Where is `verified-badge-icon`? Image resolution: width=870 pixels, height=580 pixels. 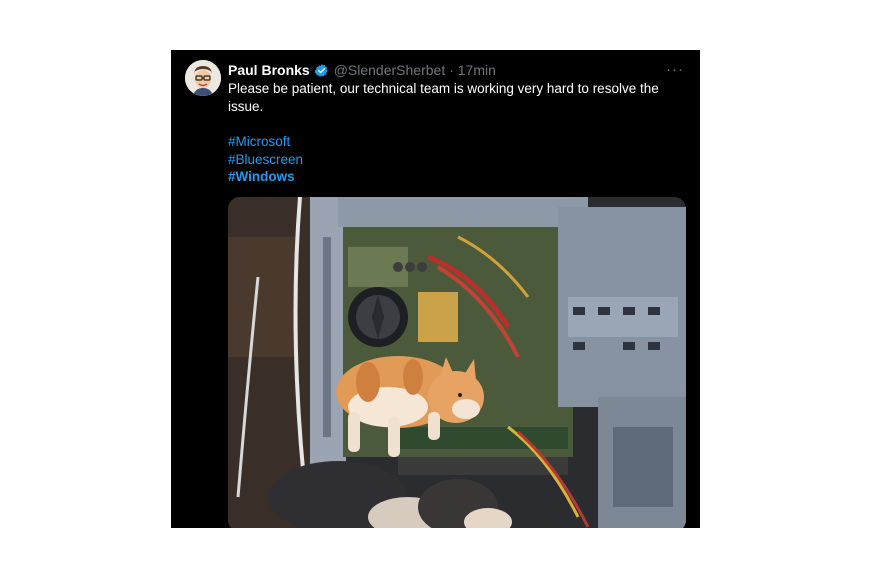 verified-badge-icon is located at coordinates (321, 70).